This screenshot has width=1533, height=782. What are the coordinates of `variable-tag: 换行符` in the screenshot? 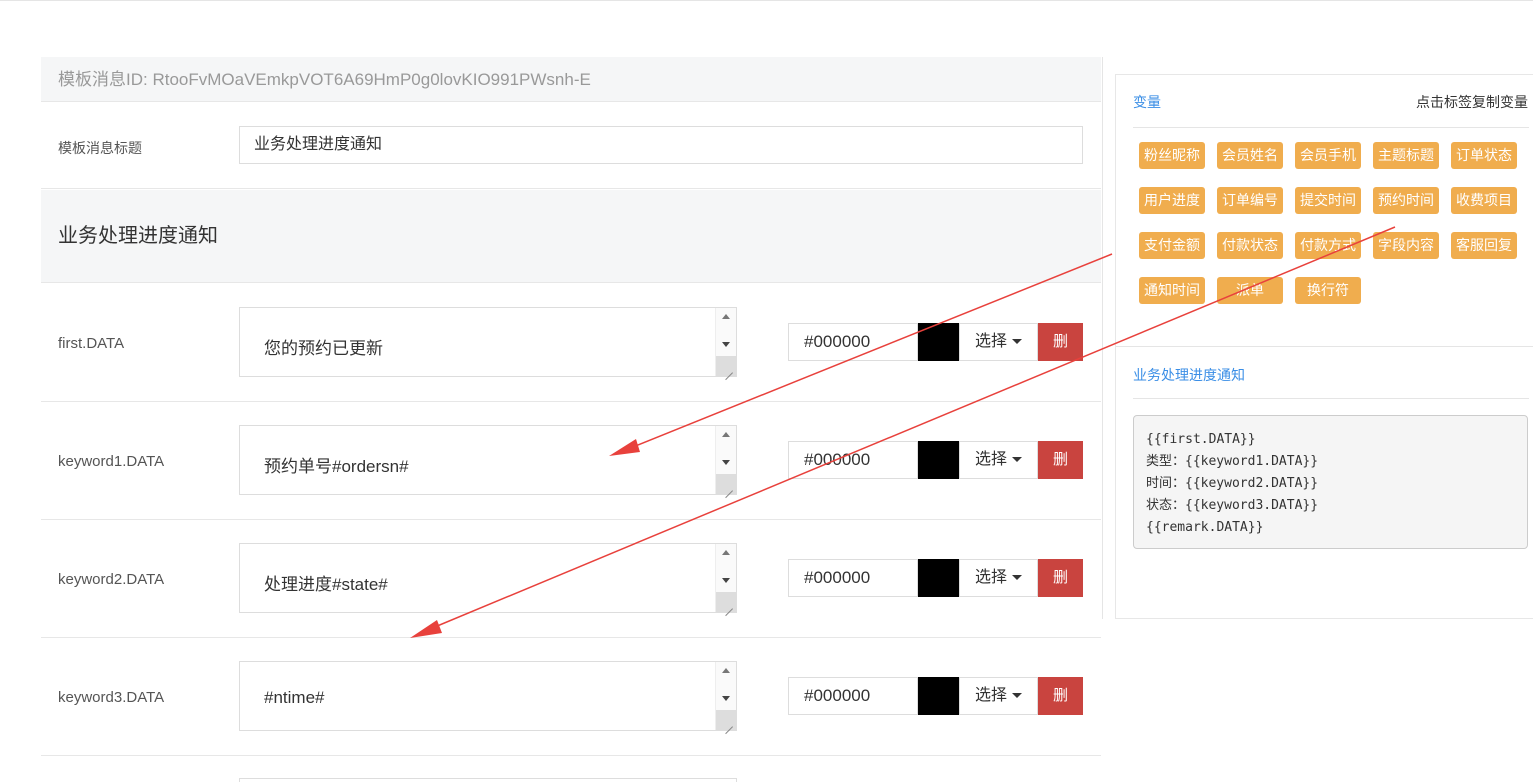 It's located at (1328, 290).